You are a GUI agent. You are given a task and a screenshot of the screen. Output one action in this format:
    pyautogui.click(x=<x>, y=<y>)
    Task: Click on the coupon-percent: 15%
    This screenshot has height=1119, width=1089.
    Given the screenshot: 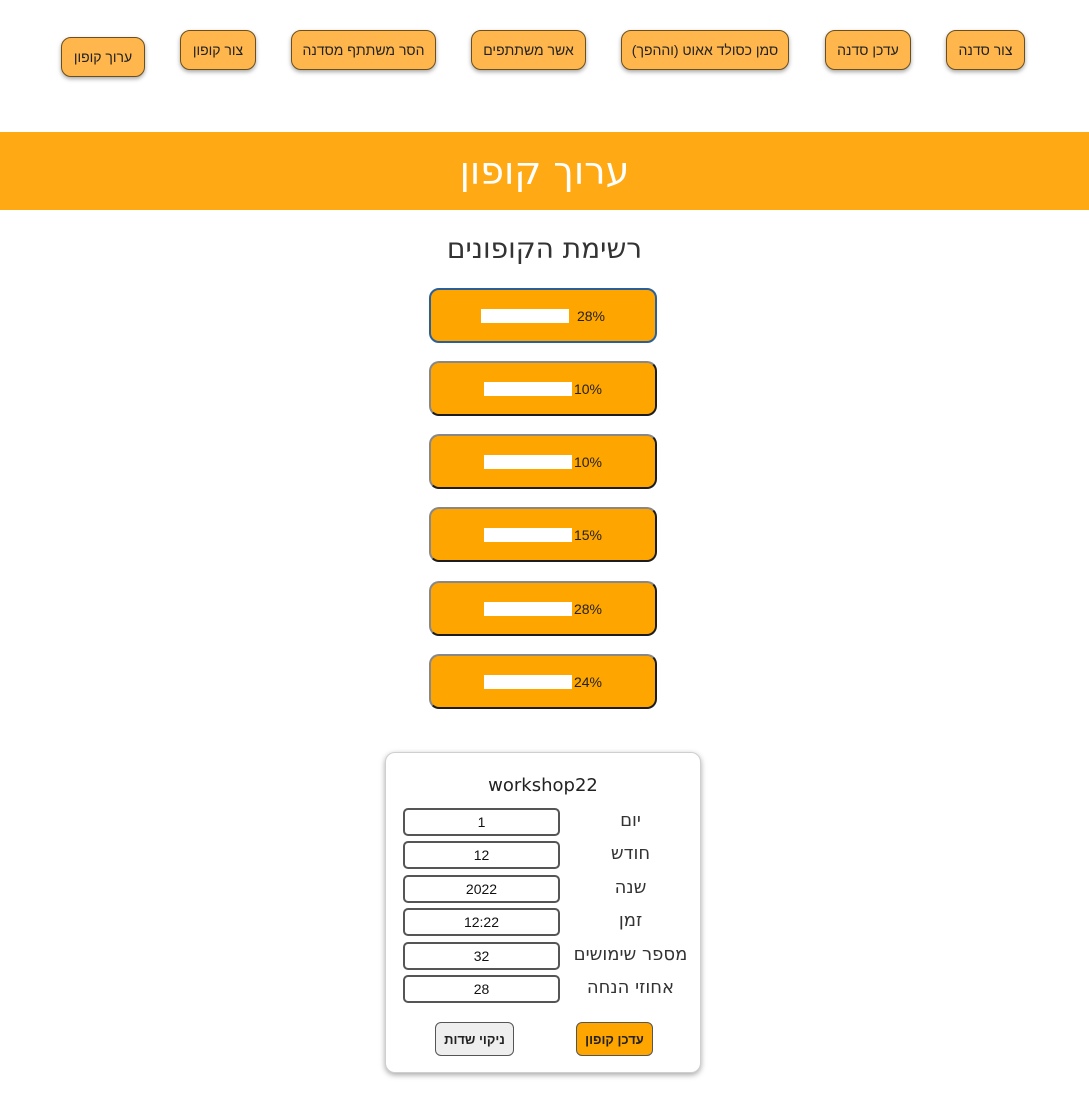 What is the action you would take?
    pyautogui.click(x=588, y=534)
    